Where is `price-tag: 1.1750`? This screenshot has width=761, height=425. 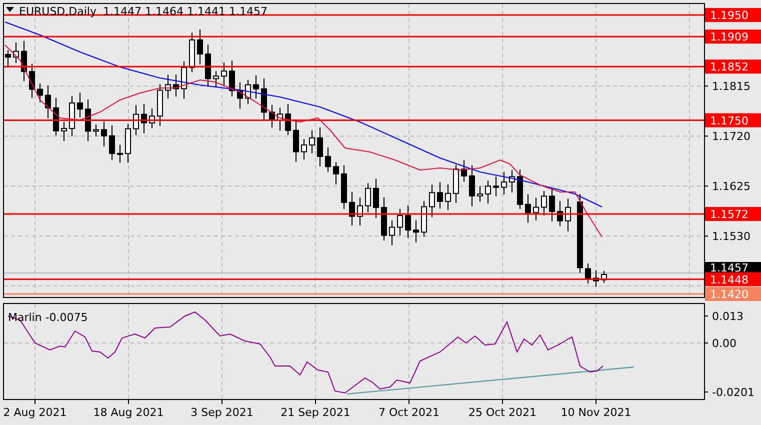
price-tag: 1.1750 is located at coordinates (733, 120).